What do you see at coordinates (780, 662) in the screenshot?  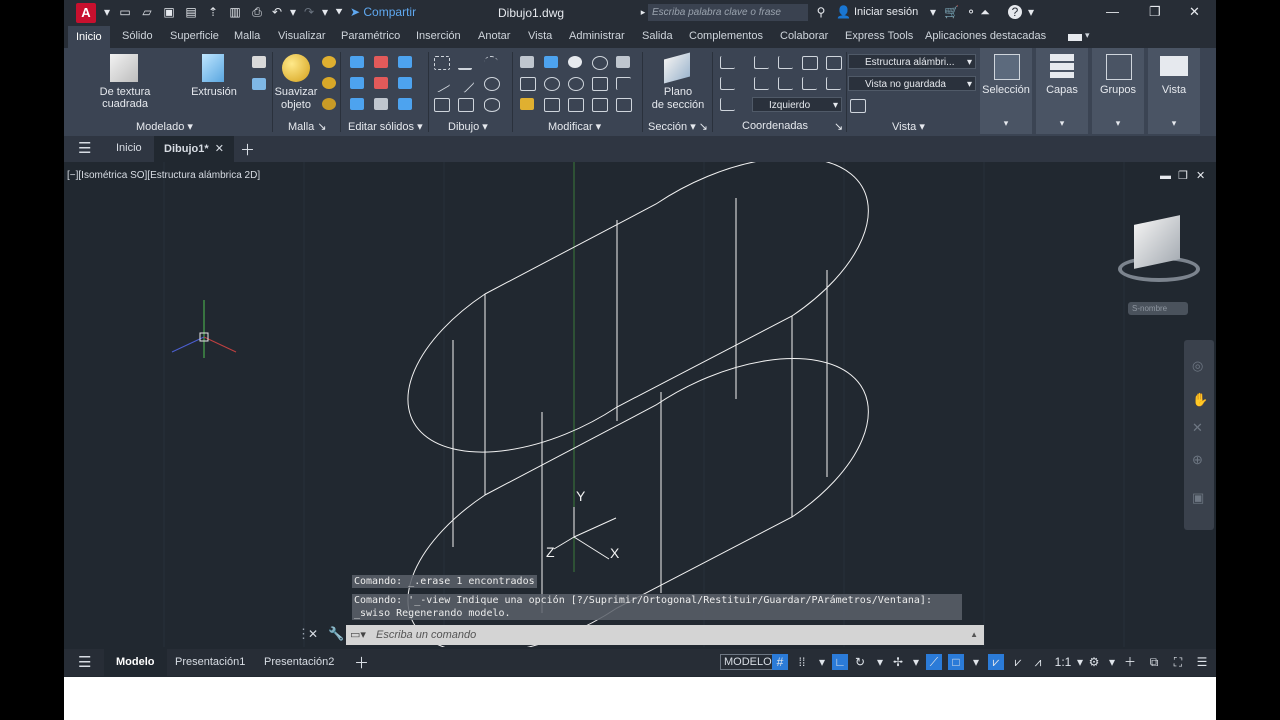 I see `grid-icon: #` at bounding box center [780, 662].